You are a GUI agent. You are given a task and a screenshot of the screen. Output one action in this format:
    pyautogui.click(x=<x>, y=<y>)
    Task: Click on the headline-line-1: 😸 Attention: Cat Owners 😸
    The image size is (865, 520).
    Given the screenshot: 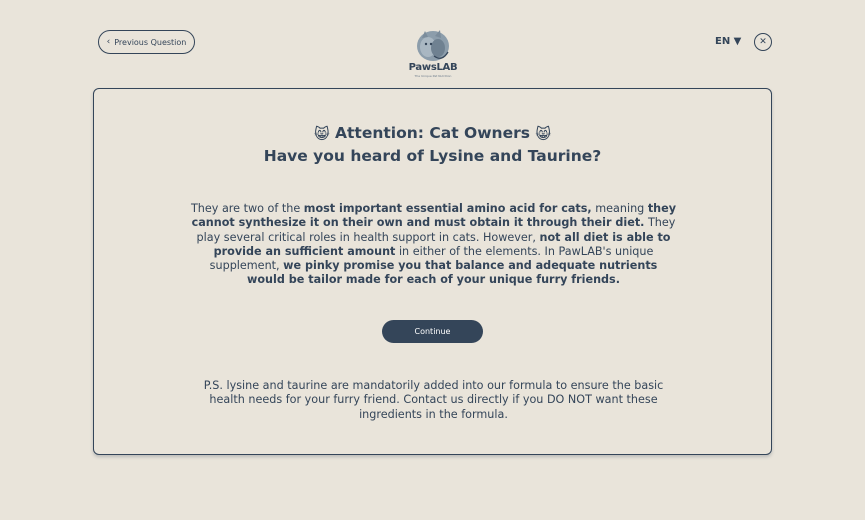 What is the action you would take?
    pyautogui.click(x=432, y=133)
    